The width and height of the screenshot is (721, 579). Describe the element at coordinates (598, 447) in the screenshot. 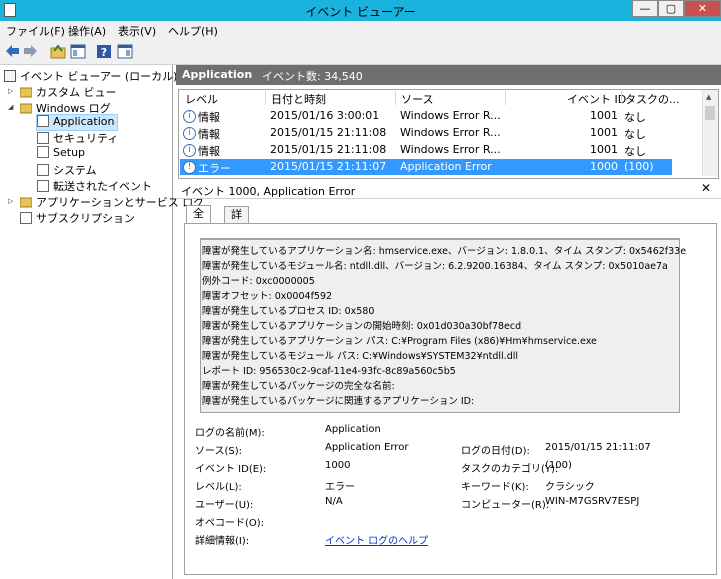

I see `logged-value: 2015/01/15 21:11:07` at that location.